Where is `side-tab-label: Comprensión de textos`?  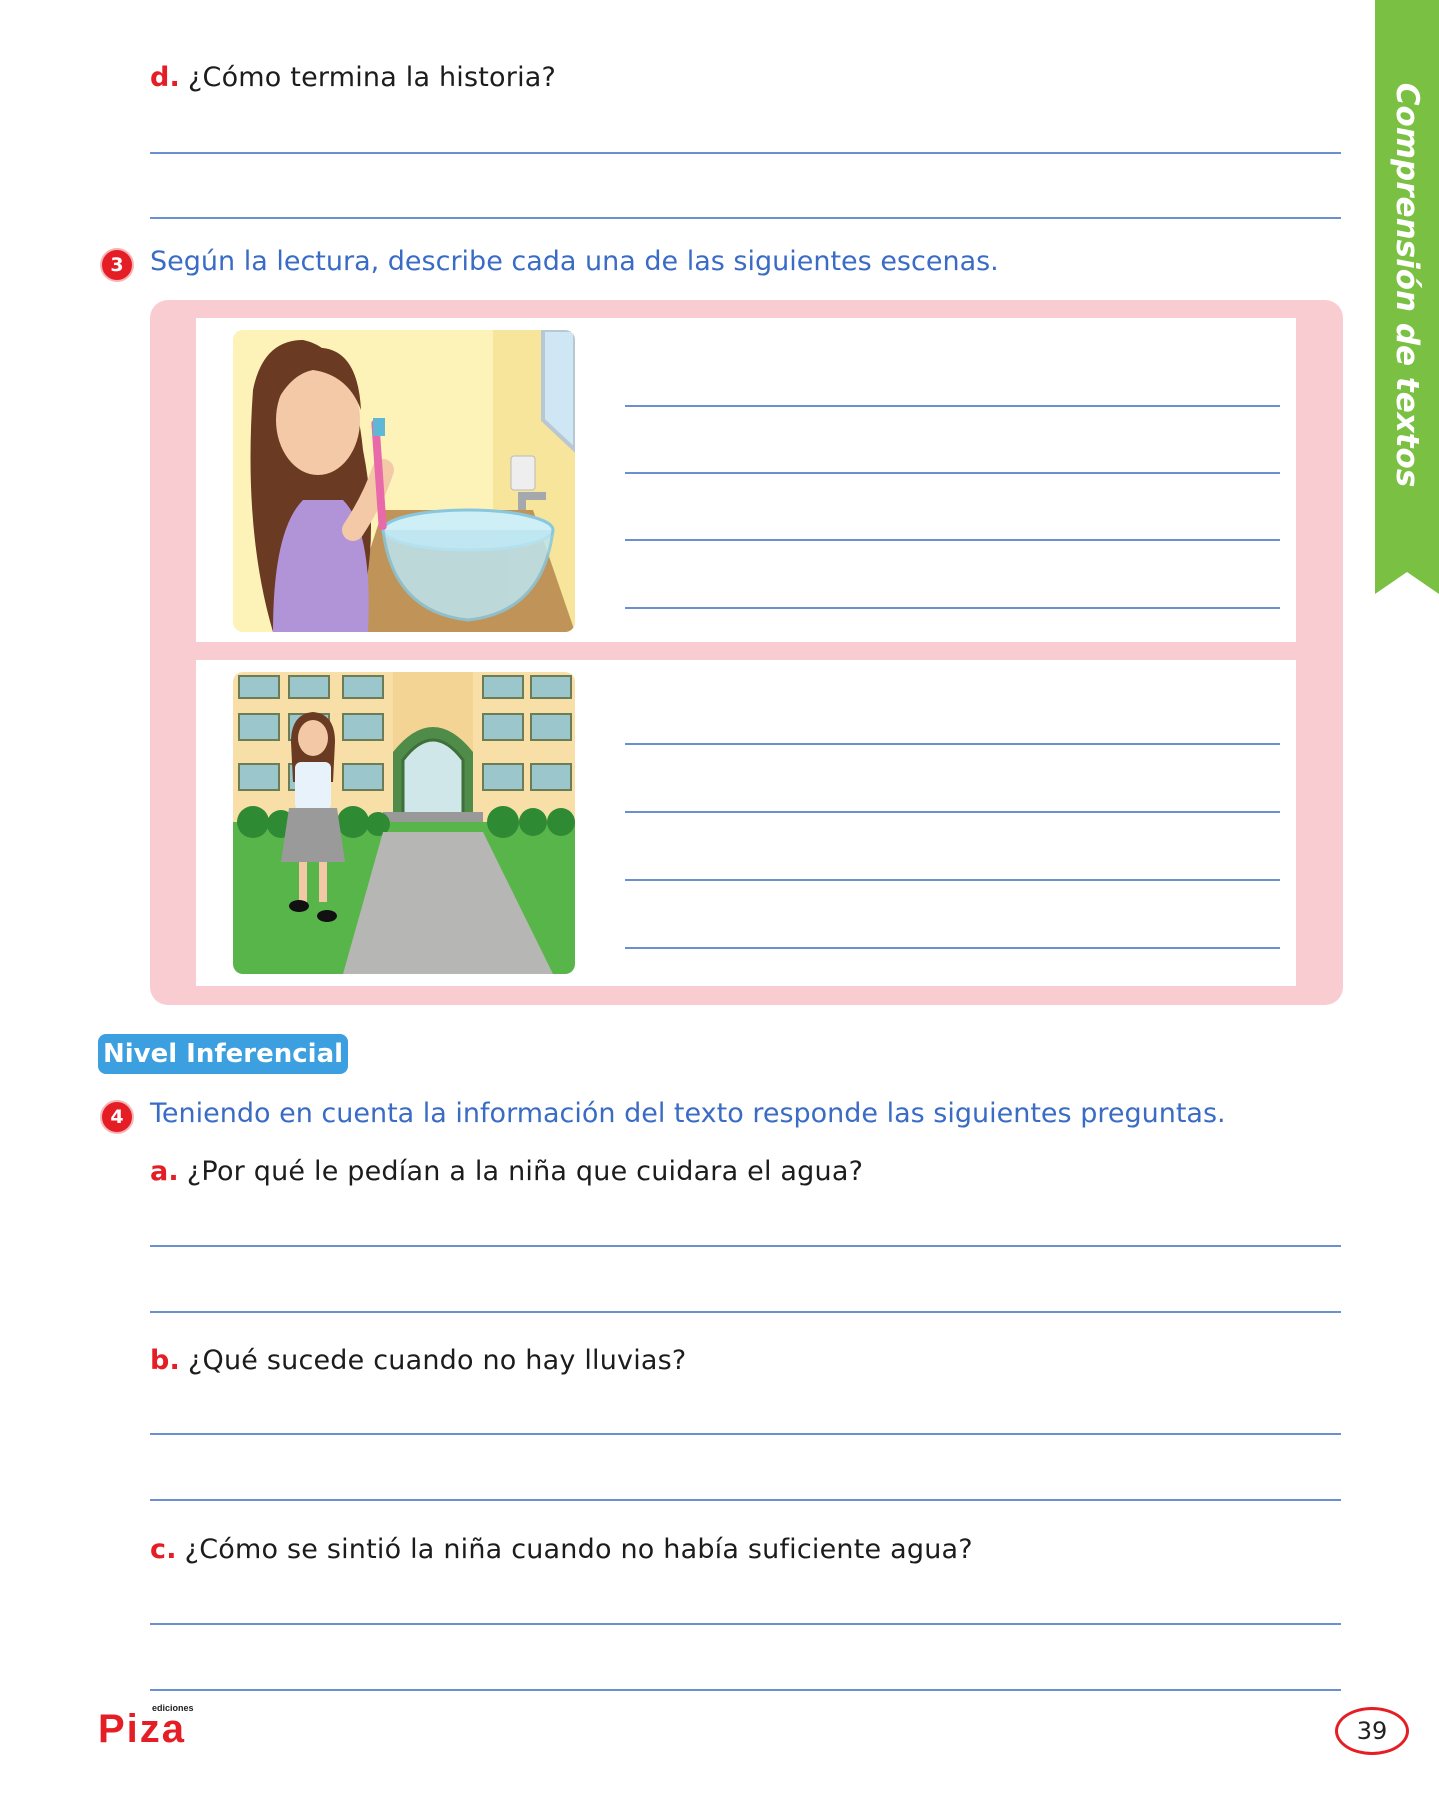
side-tab-label: Comprensión de textos is located at coordinates (1407, 285).